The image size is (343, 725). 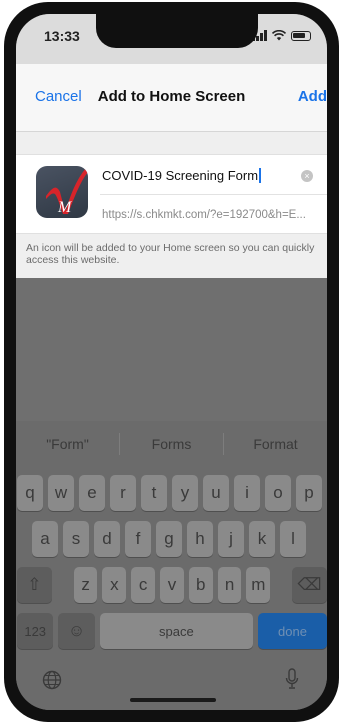 I want to click on predictive-bar: "Form" Forms Format, so click(x=171, y=444).